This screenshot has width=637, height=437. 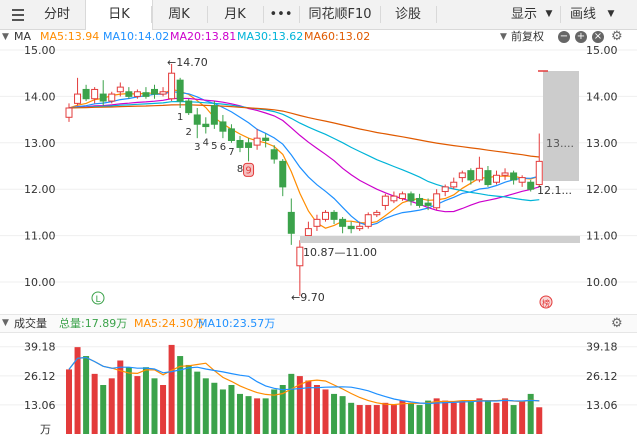 I want to click on draw-line-button: 画线, so click(x=583, y=14).